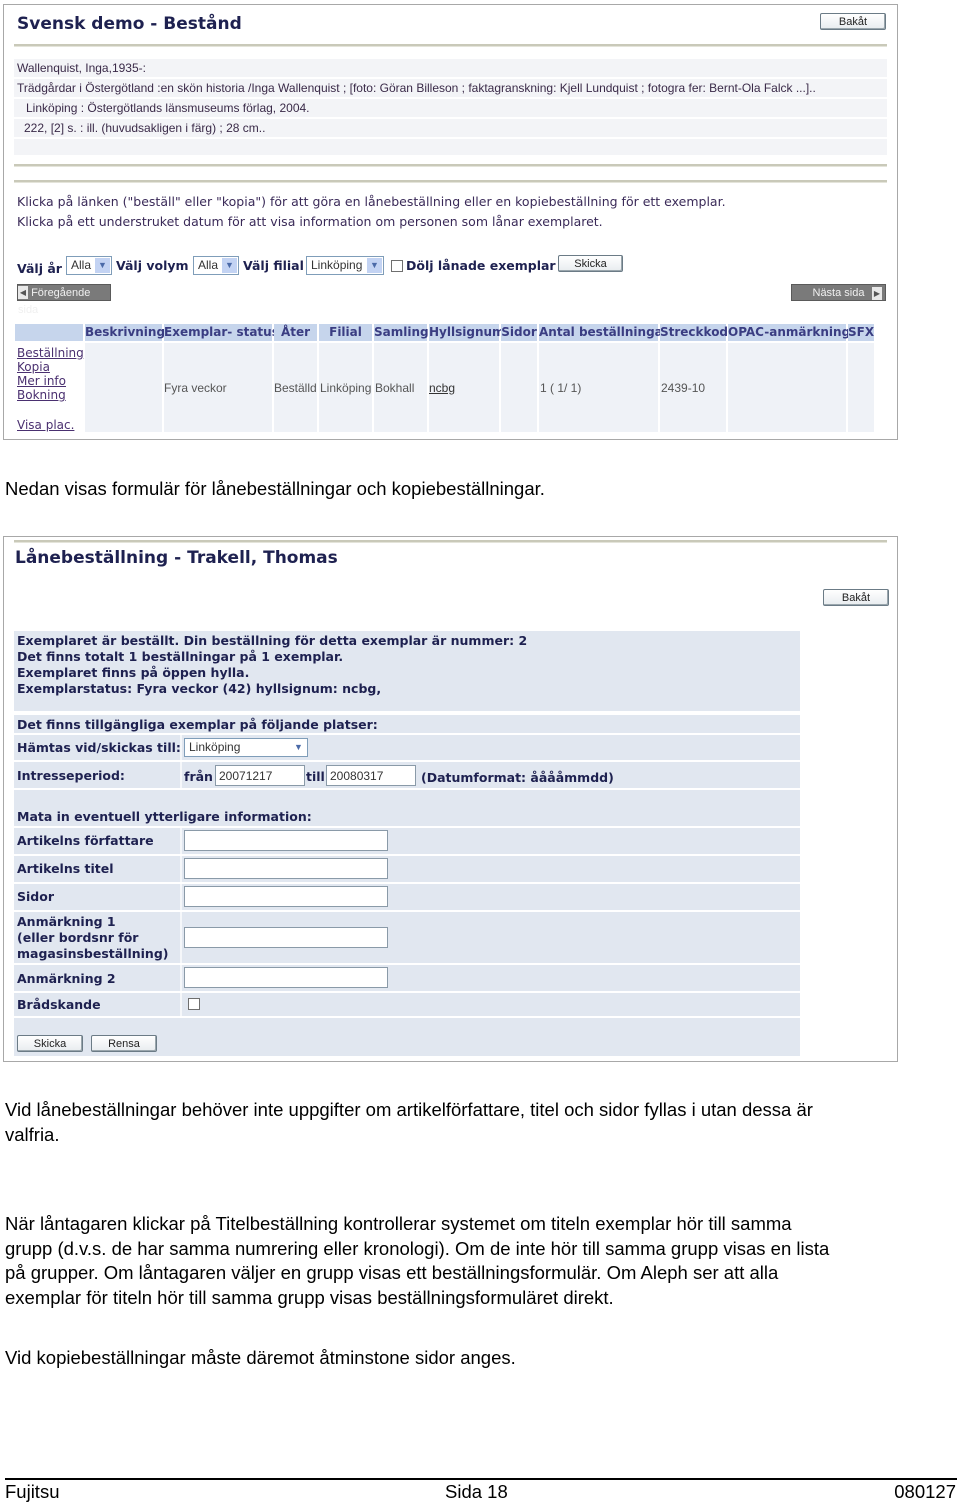  What do you see at coordinates (604, 332) in the screenshot?
I see `table-header: Antal beställningar` at bounding box center [604, 332].